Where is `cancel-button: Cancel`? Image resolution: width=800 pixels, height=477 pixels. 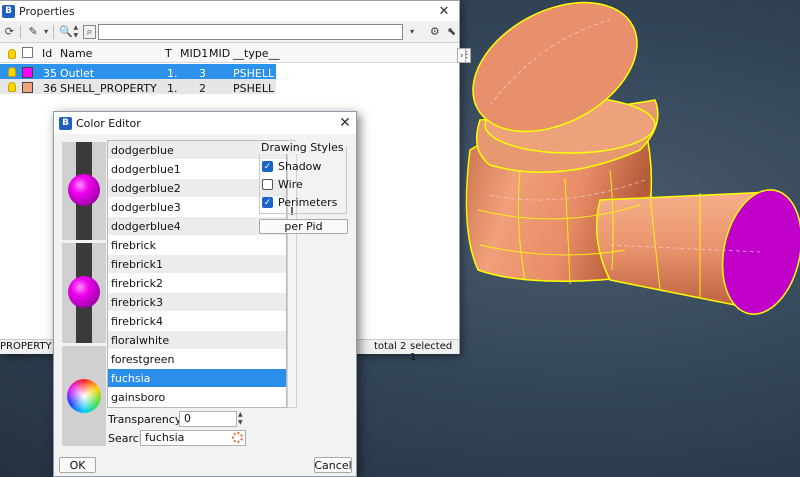
cancel-button: Cancel is located at coordinates (333, 465).